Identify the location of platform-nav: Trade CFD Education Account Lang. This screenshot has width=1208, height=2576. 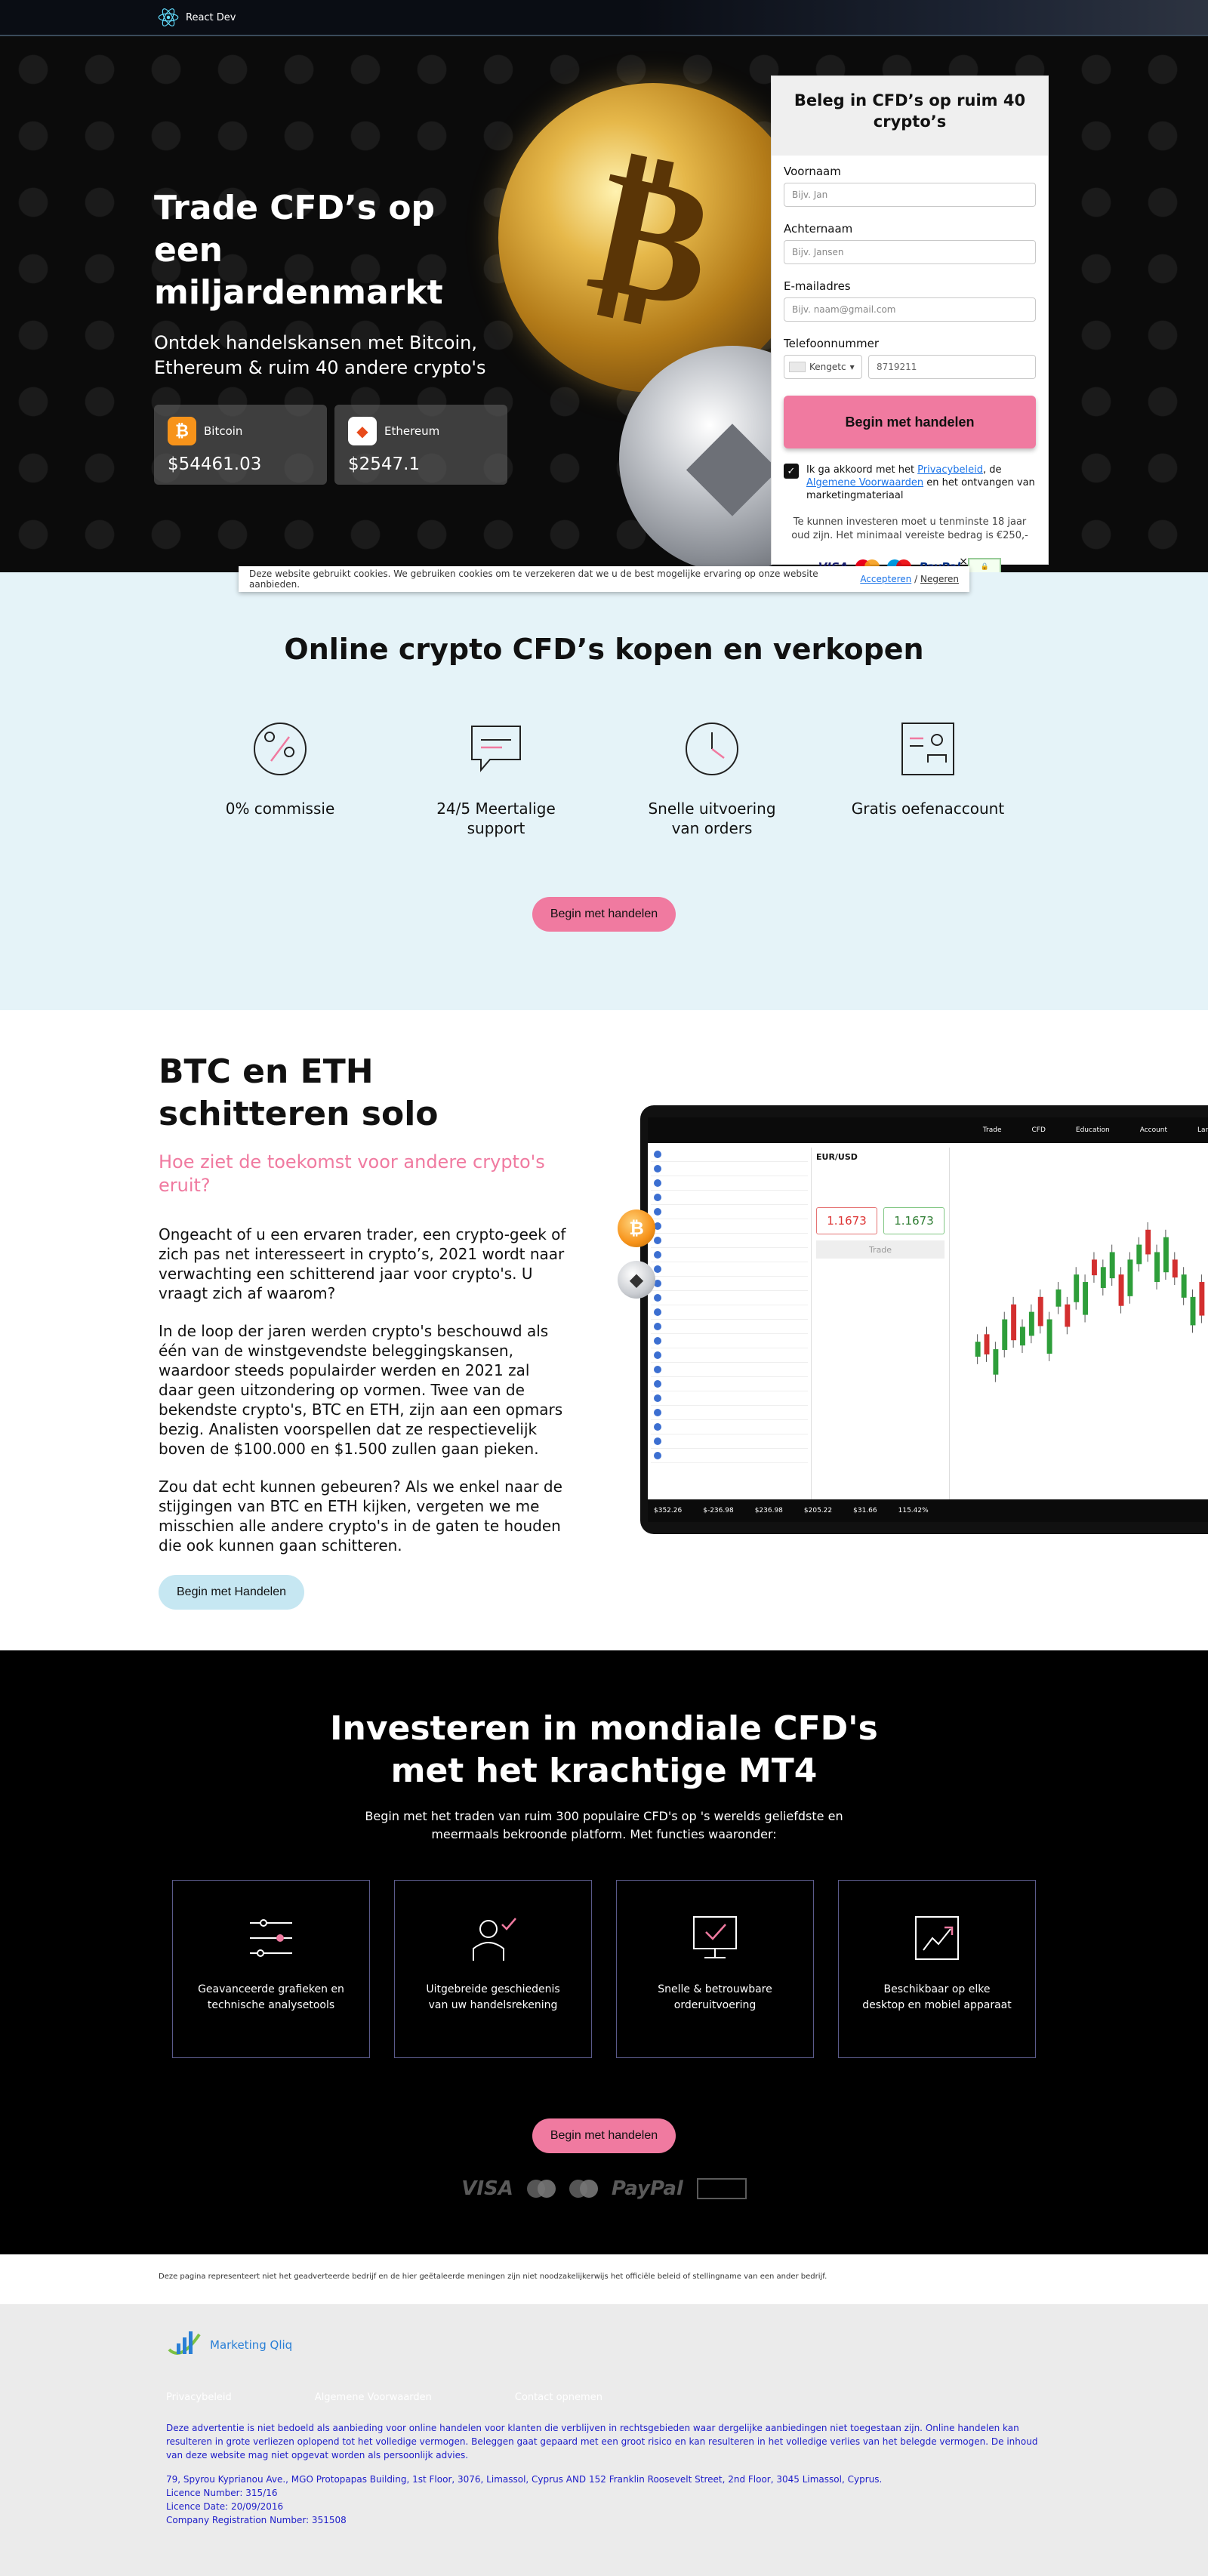
(928, 1130).